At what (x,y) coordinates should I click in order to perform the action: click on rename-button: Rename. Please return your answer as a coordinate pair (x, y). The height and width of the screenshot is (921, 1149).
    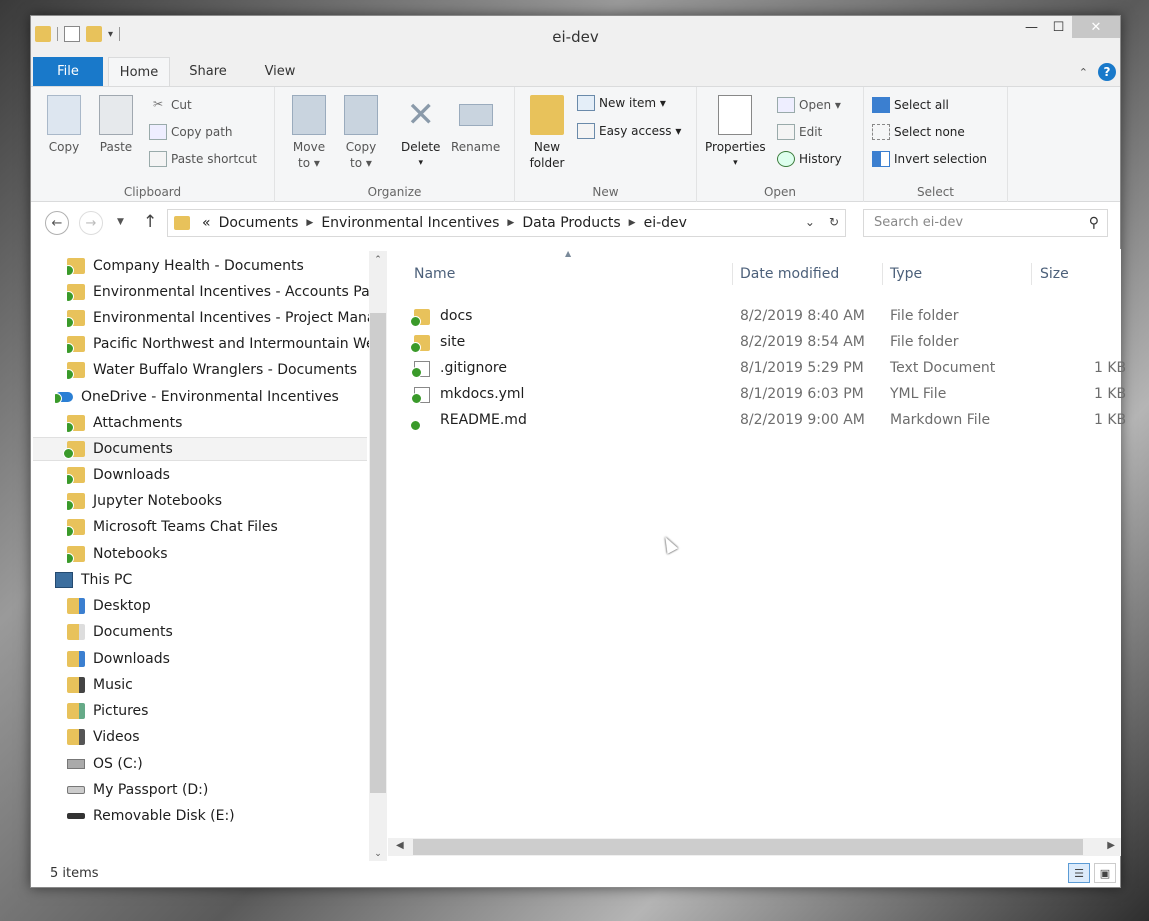
    Looking at the image, I should click on (475, 125).